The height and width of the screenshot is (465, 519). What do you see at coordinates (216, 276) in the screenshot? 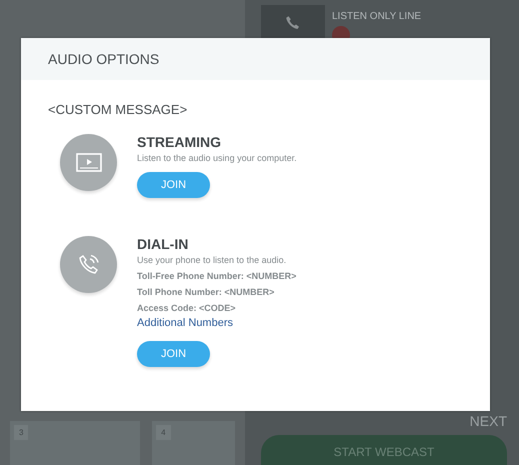
I see `option-text: Toll-Free Phone Number: <NUMBER>` at bounding box center [216, 276].